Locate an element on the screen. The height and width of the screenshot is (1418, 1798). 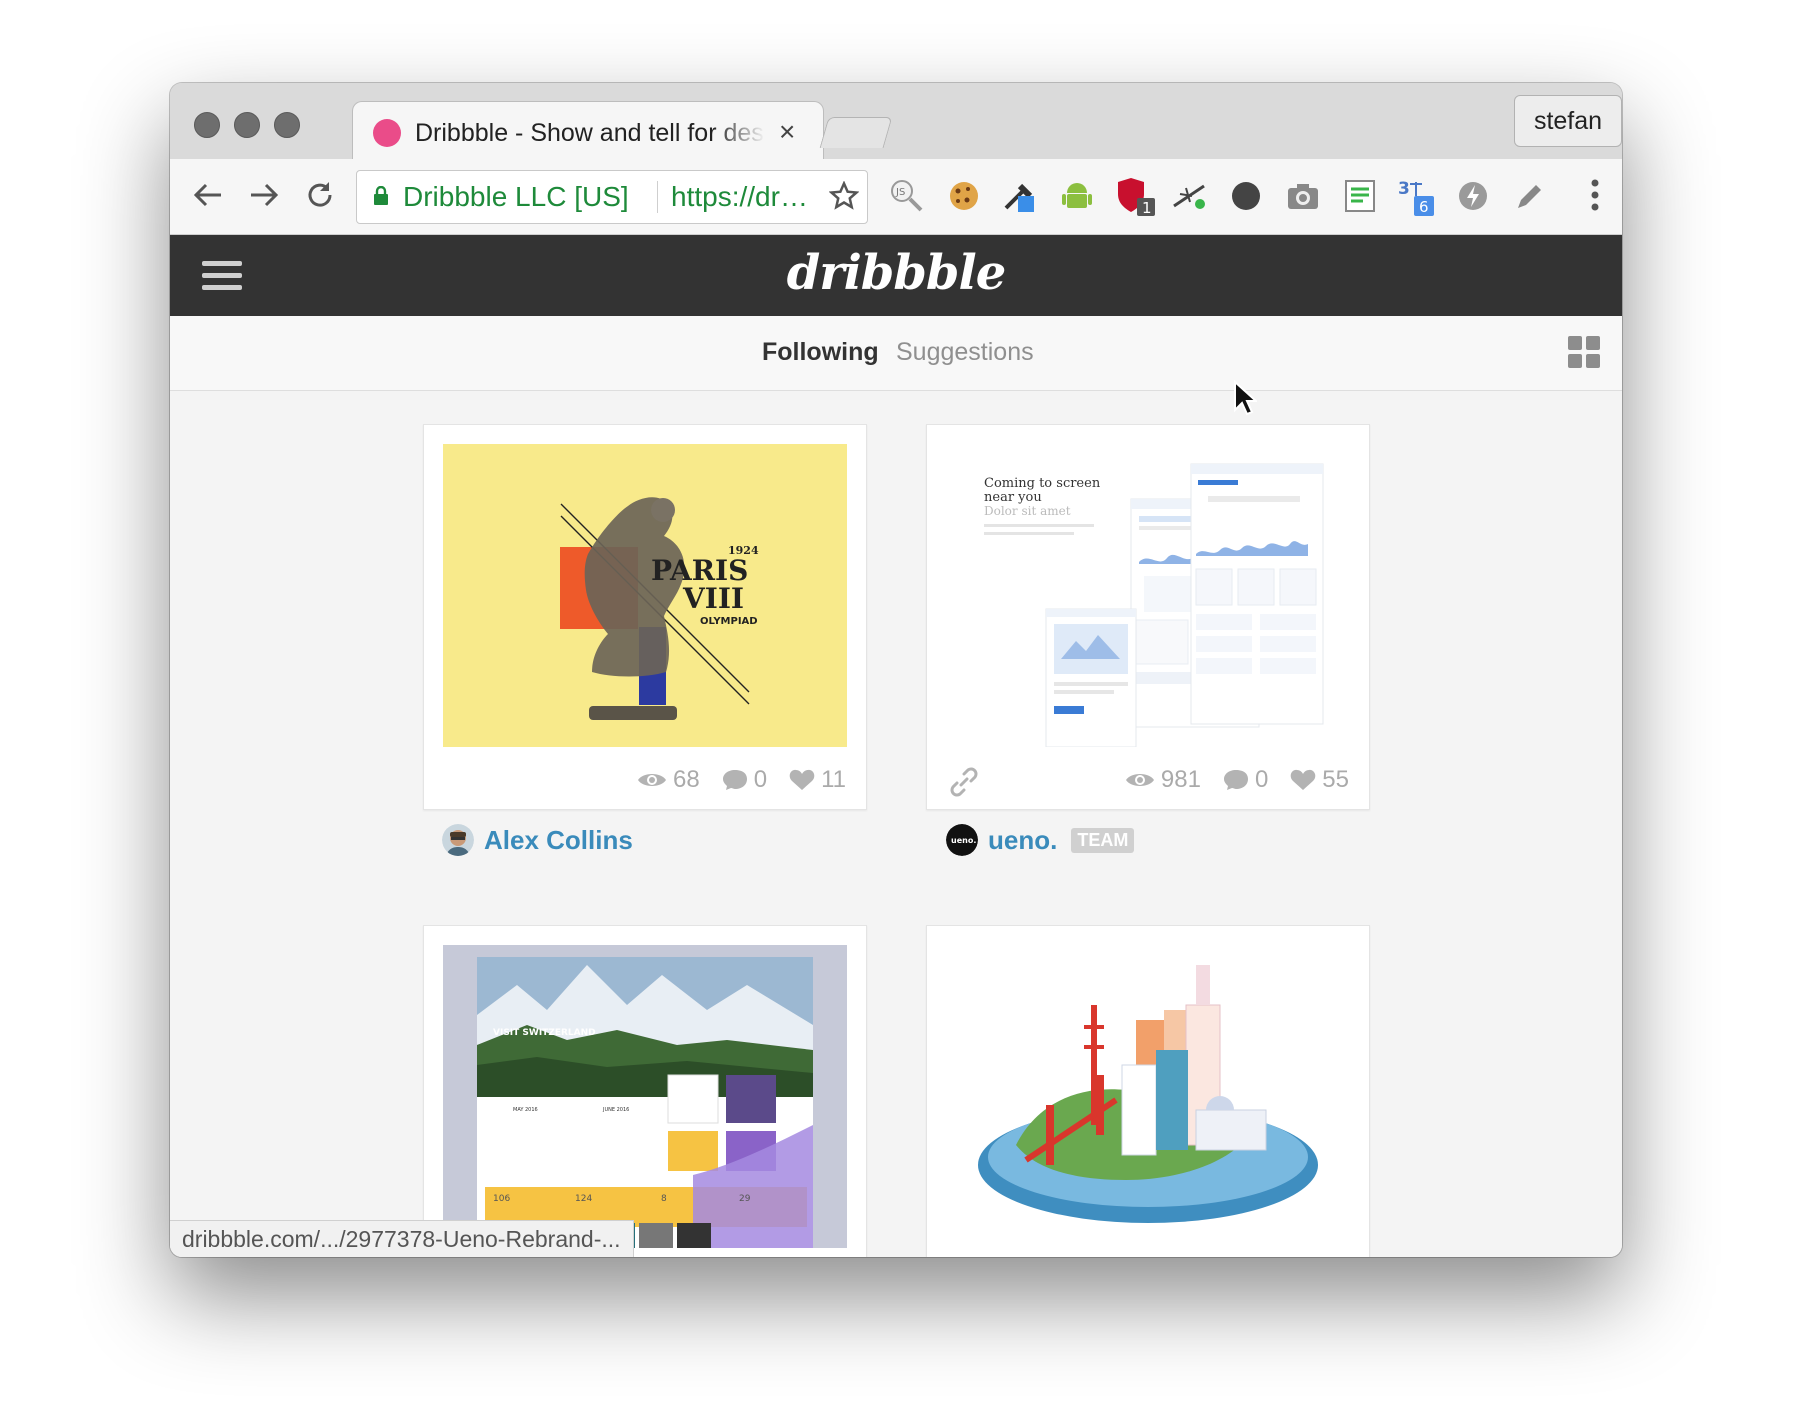
screenshot-extension is located at coordinates (1303, 196).